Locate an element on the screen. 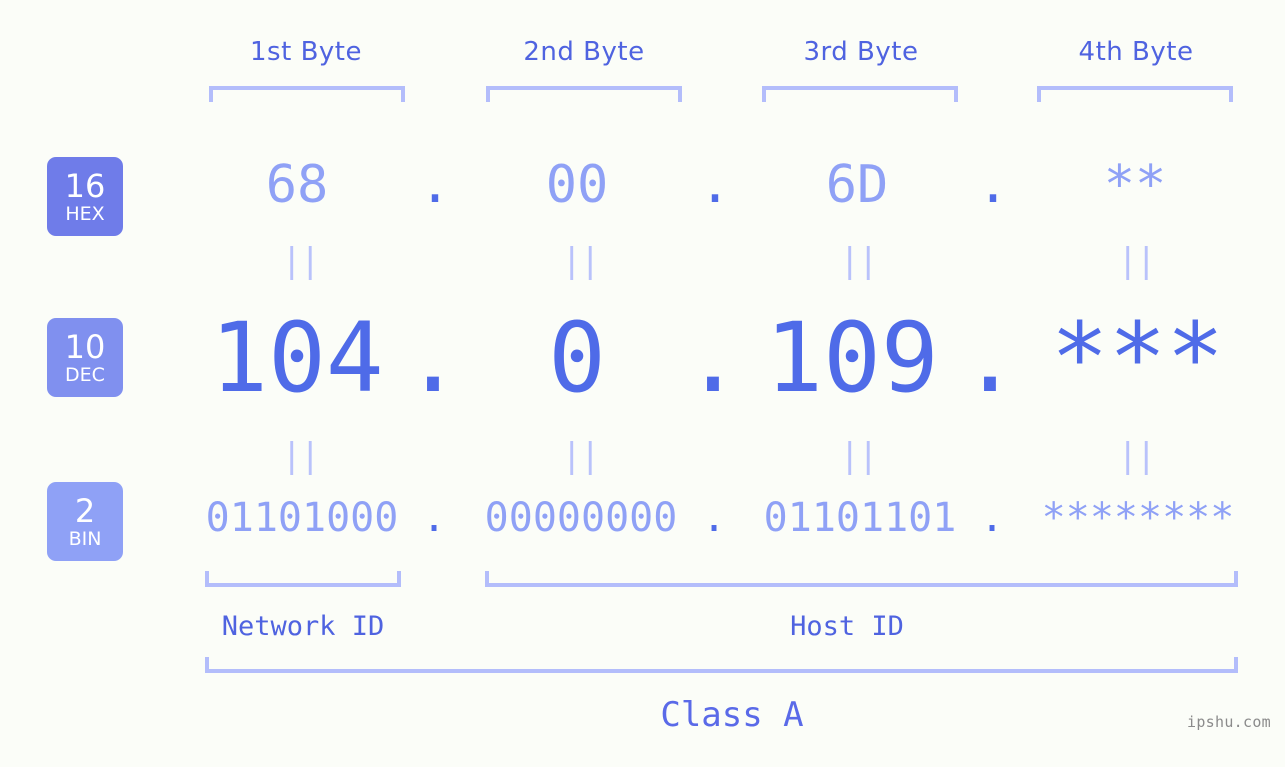 This screenshot has height=767, width=1285. byte-header-1: 1st Byte is located at coordinates (306, 52).